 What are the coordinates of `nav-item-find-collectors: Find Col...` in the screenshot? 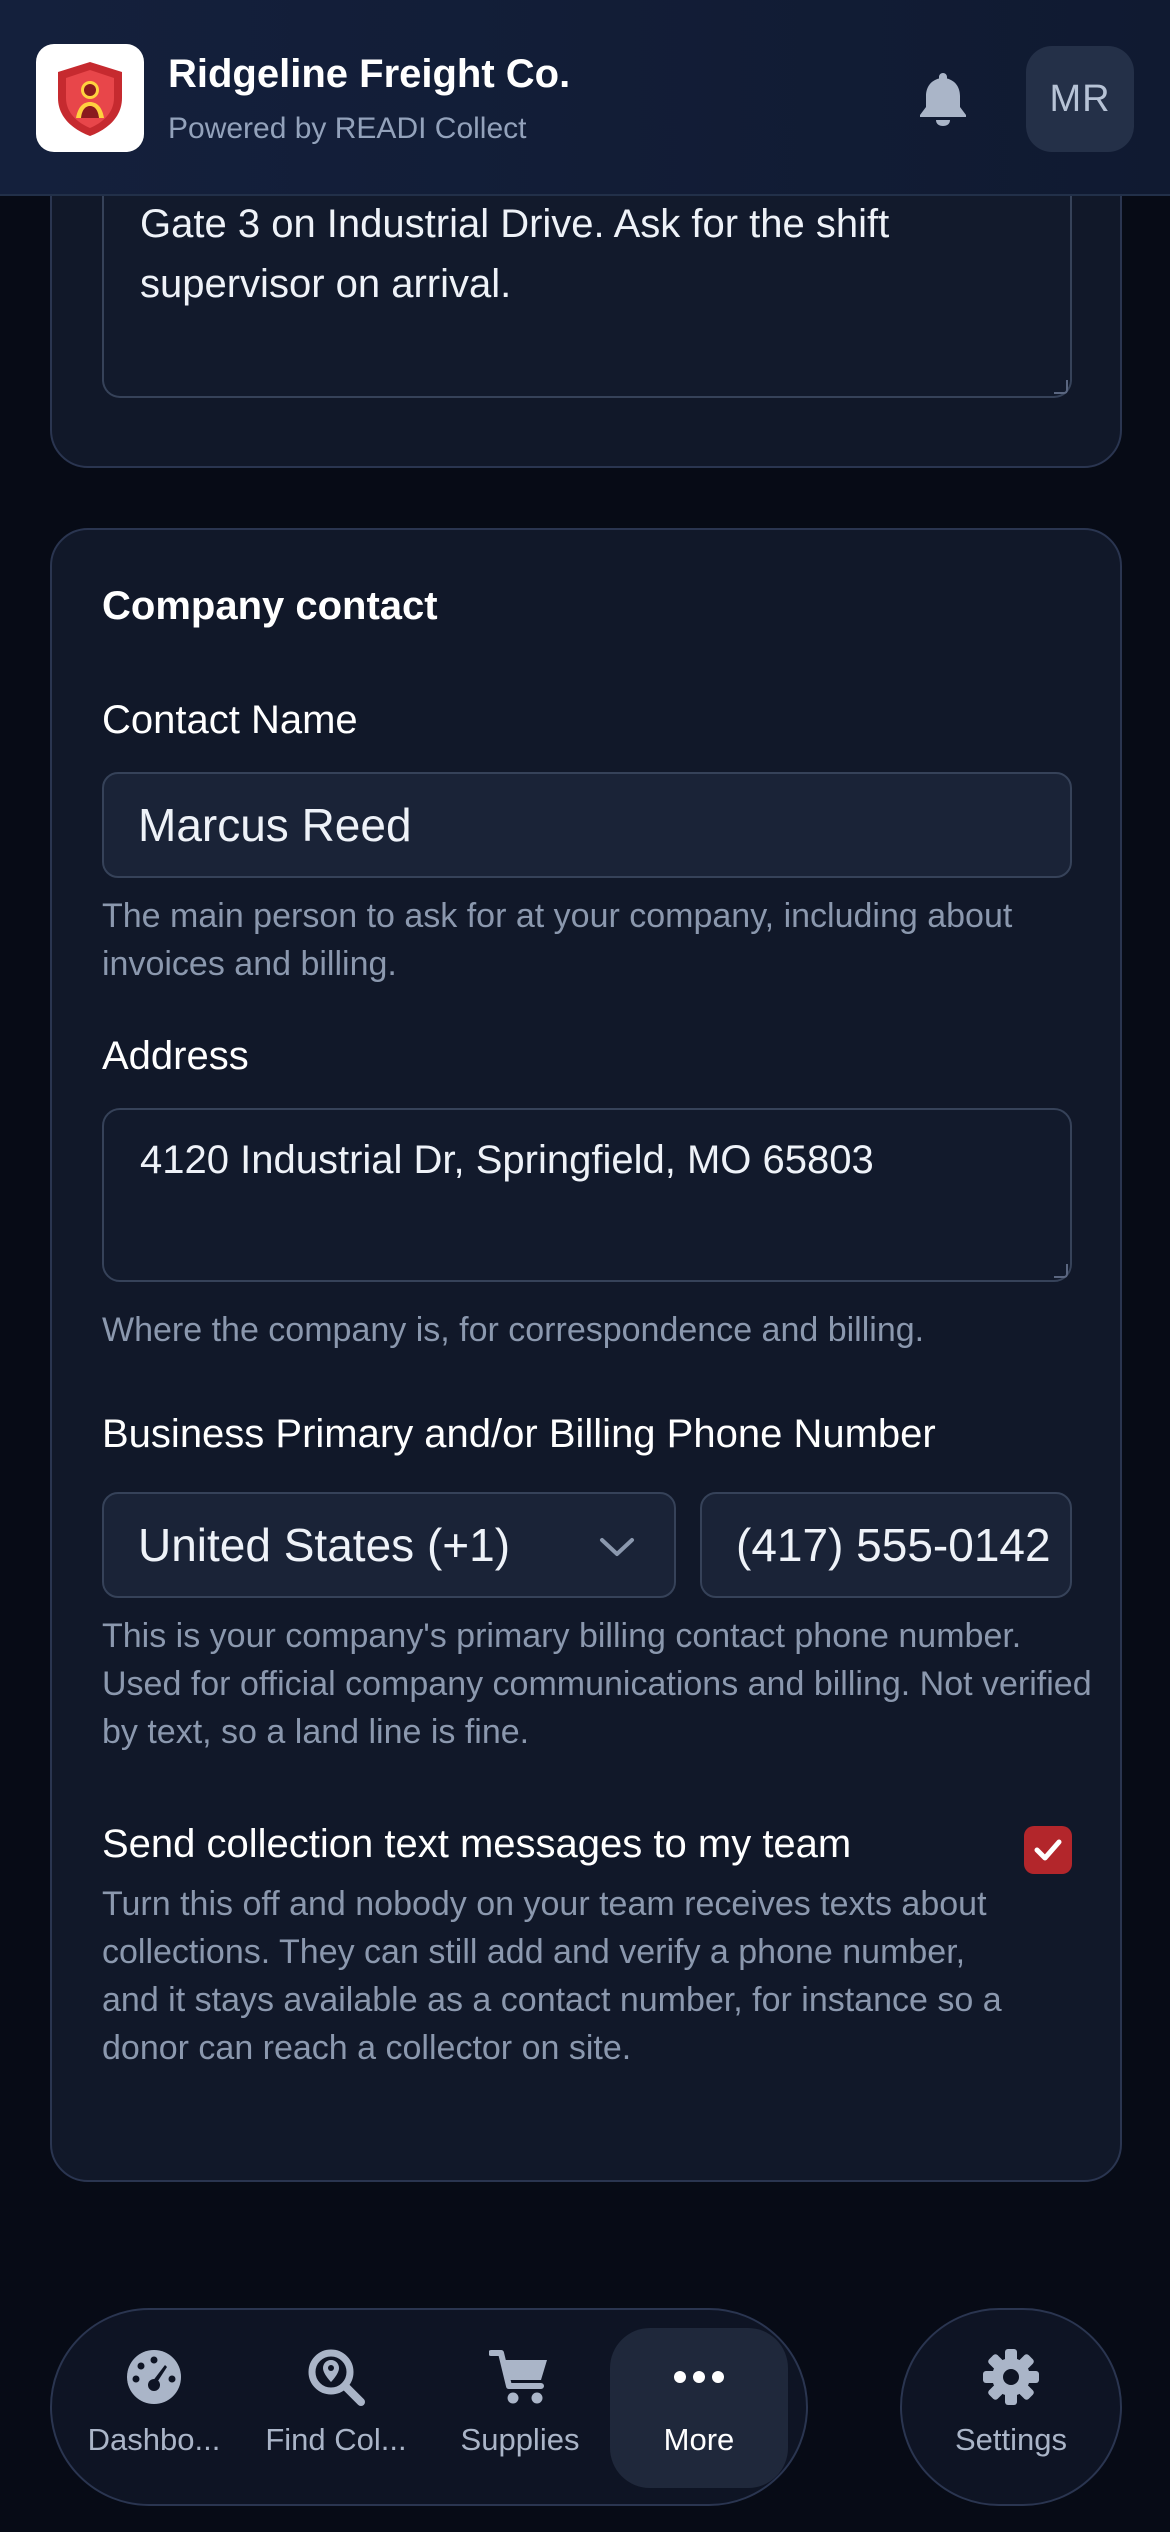 It's located at (336, 2408).